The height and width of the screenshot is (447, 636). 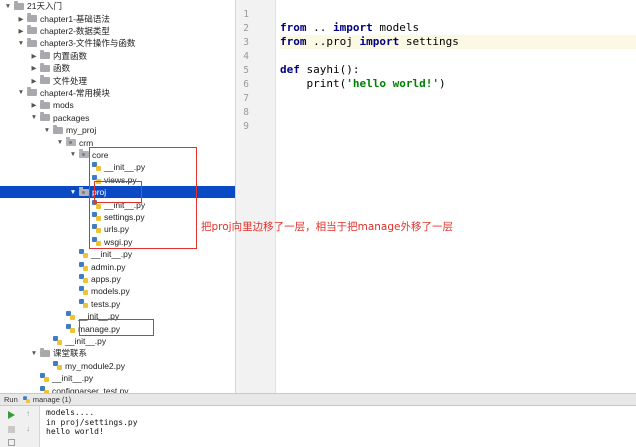 What do you see at coordinates (319, 27) in the screenshot?
I see `code-text: ..` at bounding box center [319, 27].